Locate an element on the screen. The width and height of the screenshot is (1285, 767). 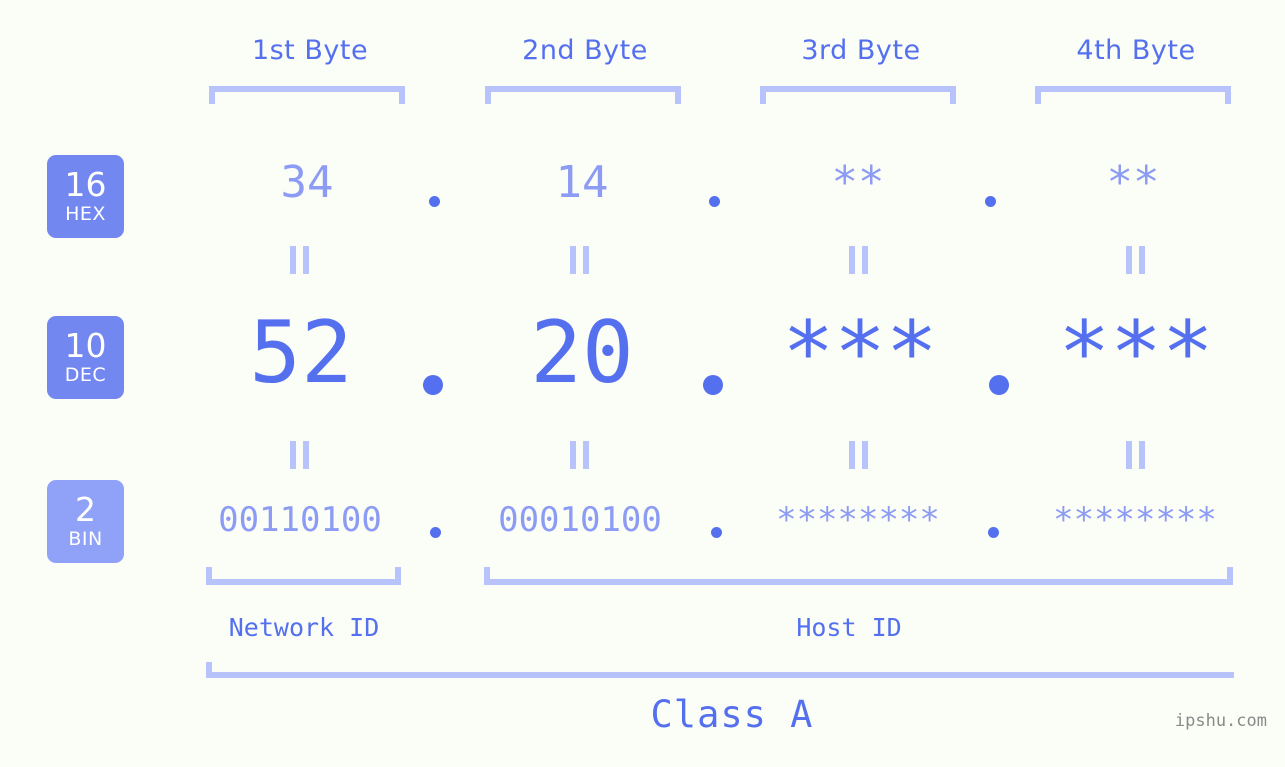
radix-badge-bin: 2 BIN is located at coordinates (85, 521).